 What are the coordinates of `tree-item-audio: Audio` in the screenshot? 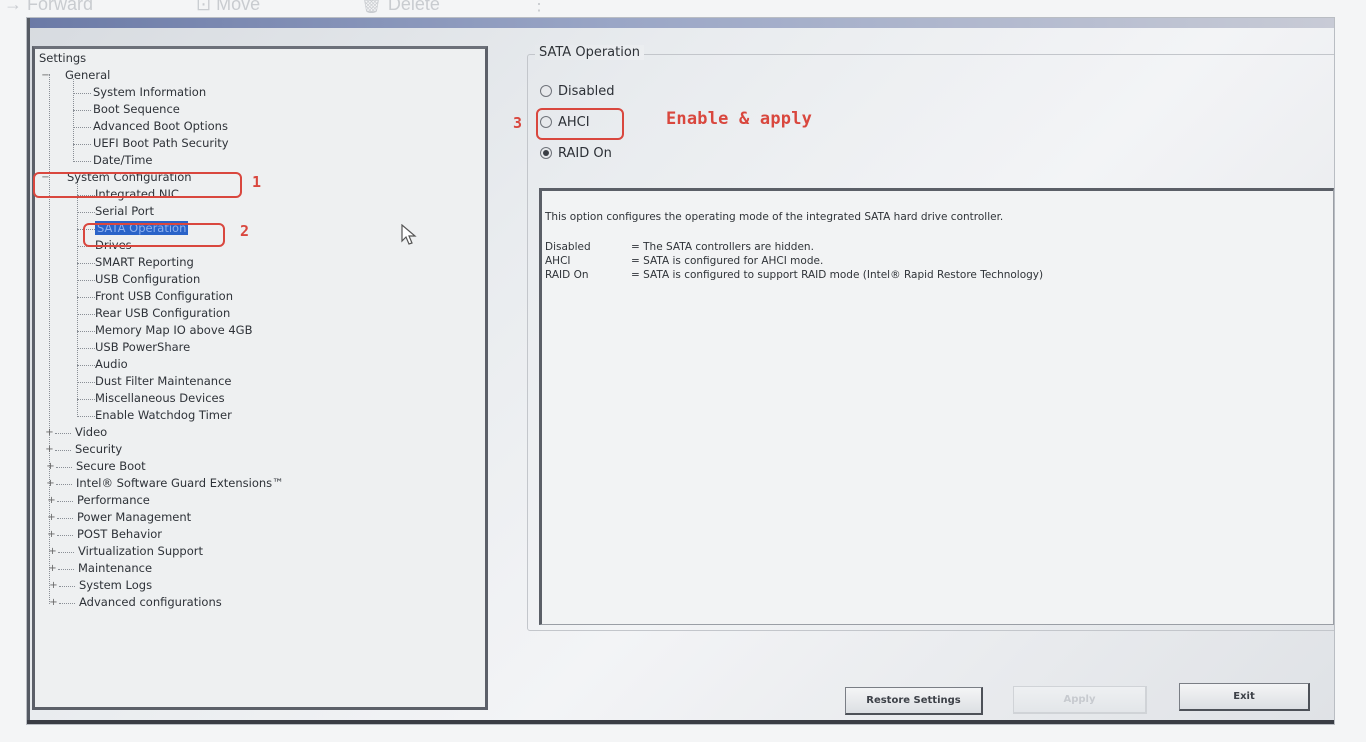 It's located at (111, 364).